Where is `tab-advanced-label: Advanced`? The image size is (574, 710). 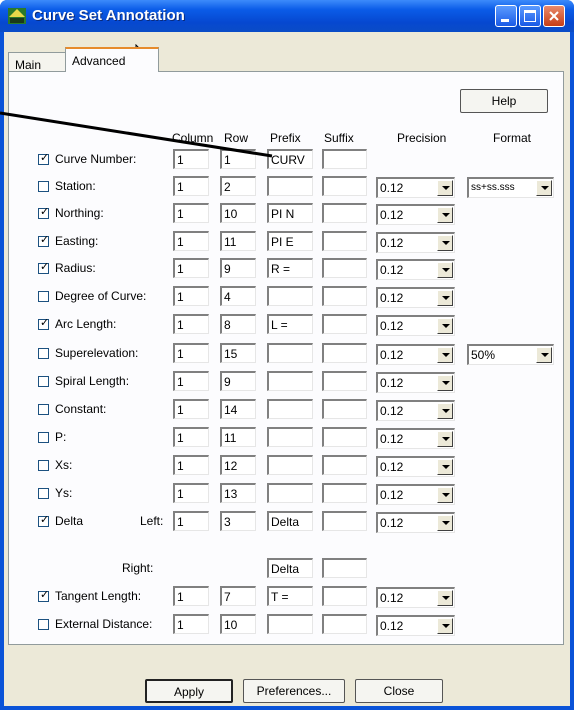 tab-advanced-label: Advanced is located at coordinates (99, 61).